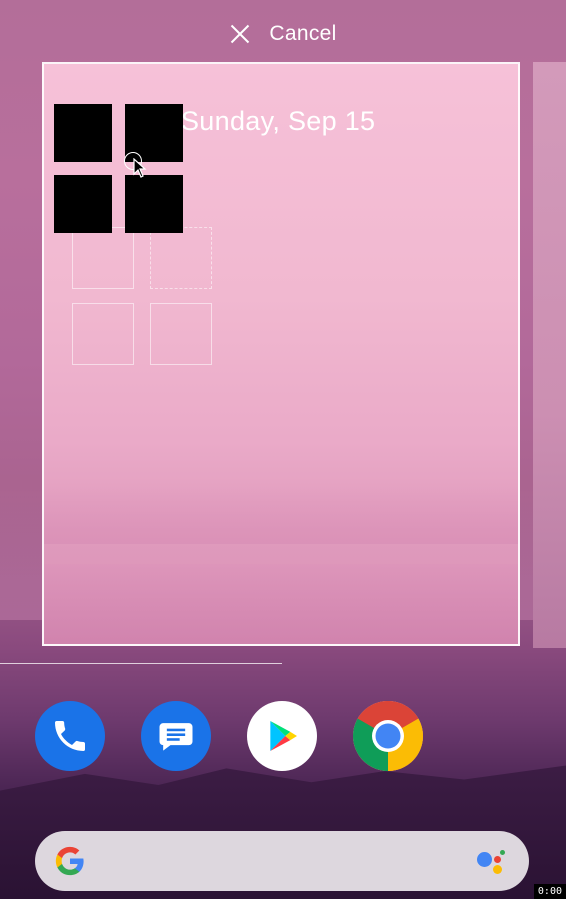 Image resolution: width=566 pixels, height=899 pixels. I want to click on messages-icon, so click(176, 737).